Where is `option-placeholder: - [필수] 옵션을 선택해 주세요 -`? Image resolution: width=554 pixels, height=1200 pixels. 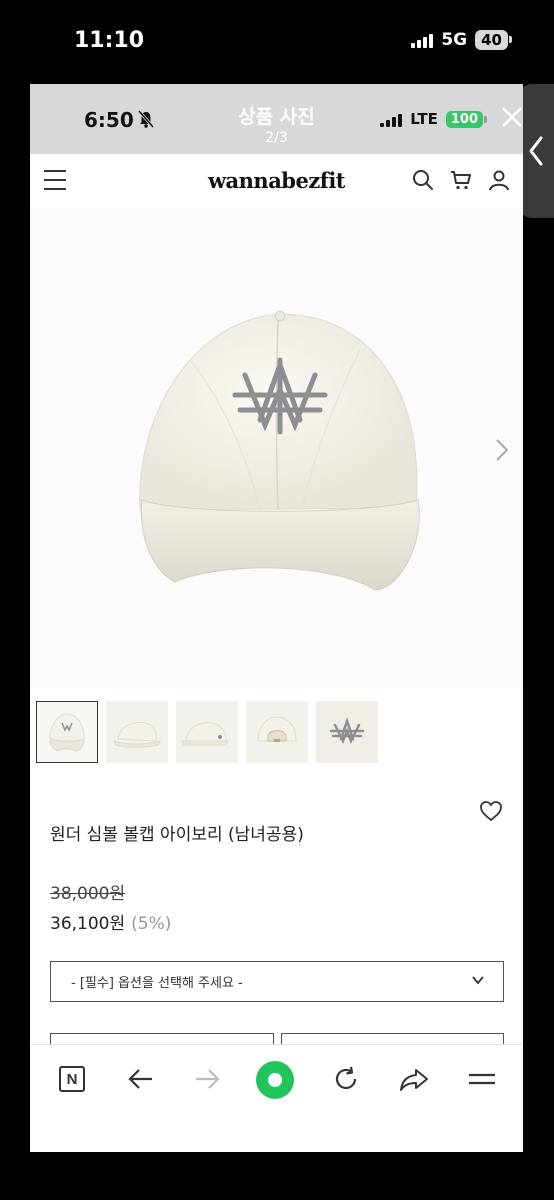
option-placeholder: - [필수] 옵션을 선택해 주세요 - is located at coordinates (157, 983).